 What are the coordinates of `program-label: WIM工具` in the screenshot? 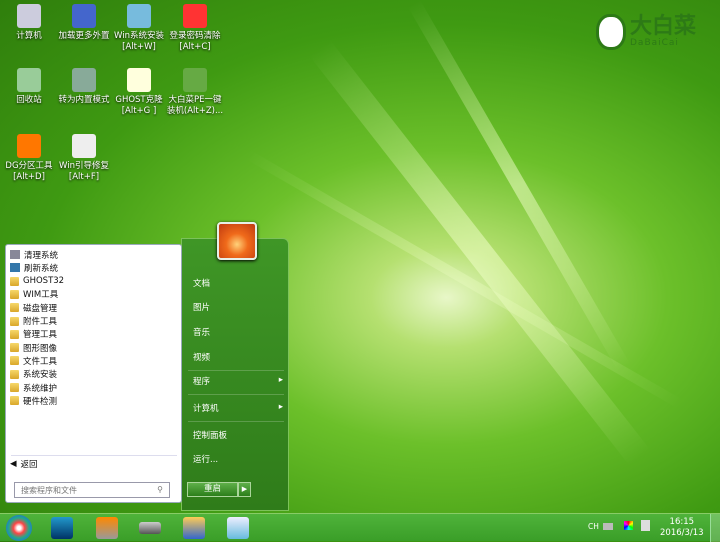 It's located at (41, 295).